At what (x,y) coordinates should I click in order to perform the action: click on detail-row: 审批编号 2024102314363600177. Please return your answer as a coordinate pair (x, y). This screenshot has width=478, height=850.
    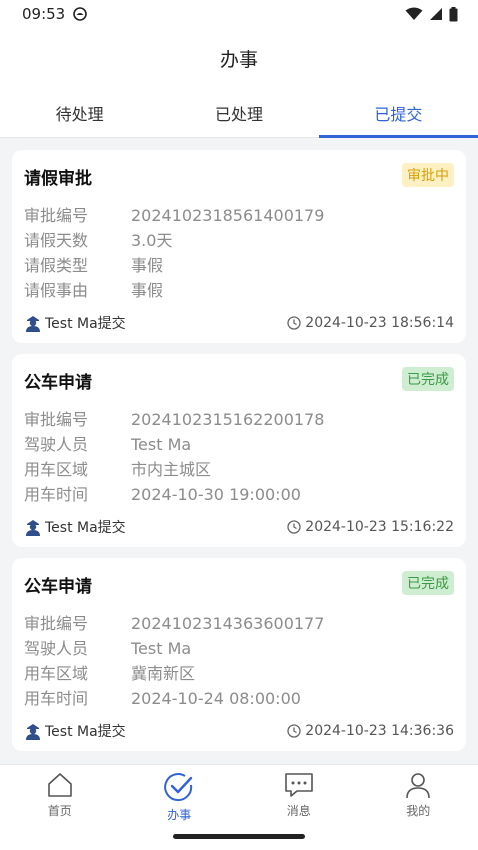
    Looking at the image, I should click on (239, 623).